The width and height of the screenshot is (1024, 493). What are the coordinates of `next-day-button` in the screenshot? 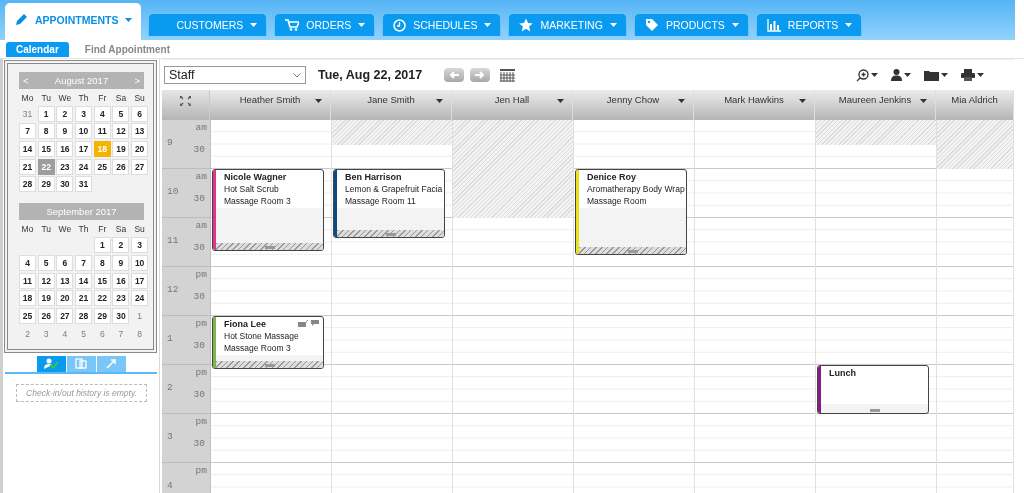 It's located at (480, 75).